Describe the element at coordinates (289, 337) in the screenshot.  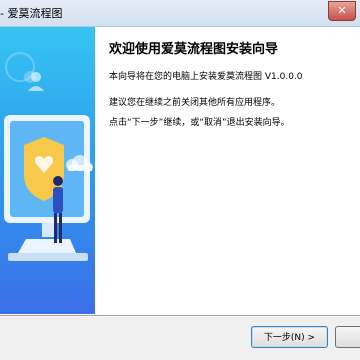
I see `next-button: 下一步(N) >` at that location.